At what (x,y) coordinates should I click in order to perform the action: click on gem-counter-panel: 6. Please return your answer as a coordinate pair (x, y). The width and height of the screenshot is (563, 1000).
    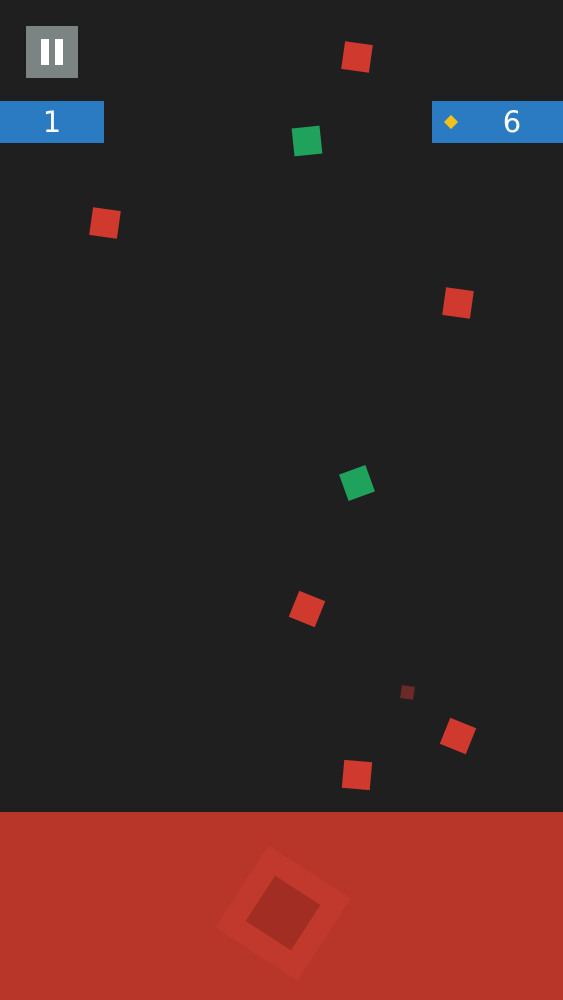
    Looking at the image, I should click on (497, 122).